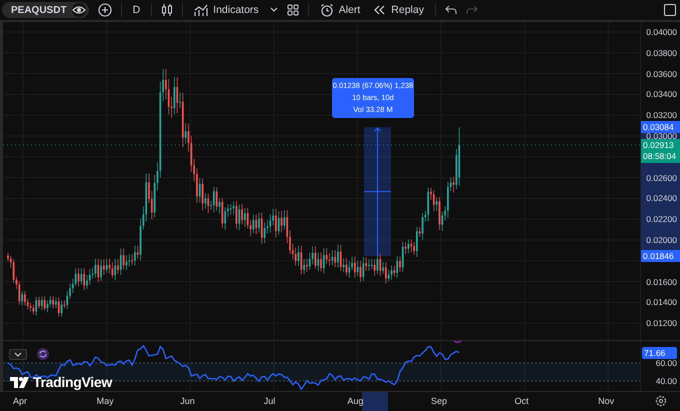 This screenshot has width=680, height=411. Describe the element at coordinates (661, 282) in the screenshot. I see `price-label: 0.01600` at that location.